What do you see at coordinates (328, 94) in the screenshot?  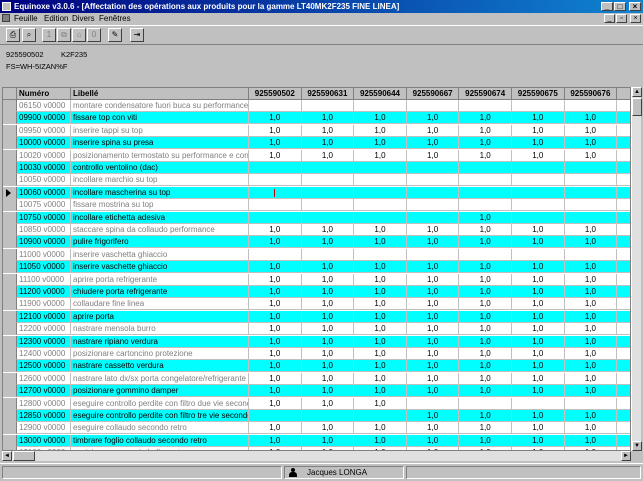 I see `column-header-product: 925590631` at bounding box center [328, 94].